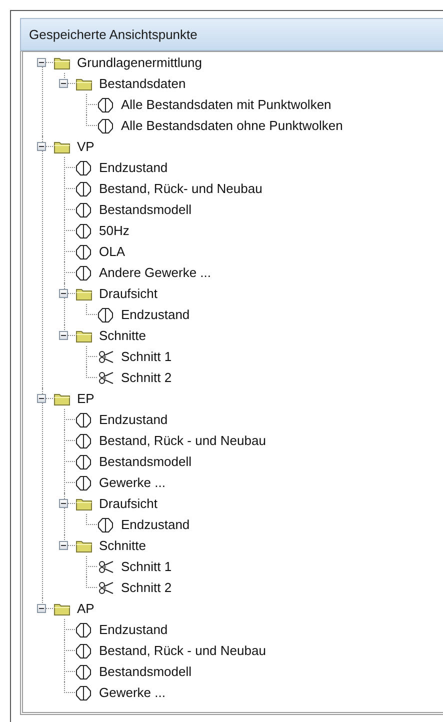 This screenshot has height=722, width=443. What do you see at coordinates (142, 83) in the screenshot?
I see `tree-item: Bestandsdaten` at bounding box center [142, 83].